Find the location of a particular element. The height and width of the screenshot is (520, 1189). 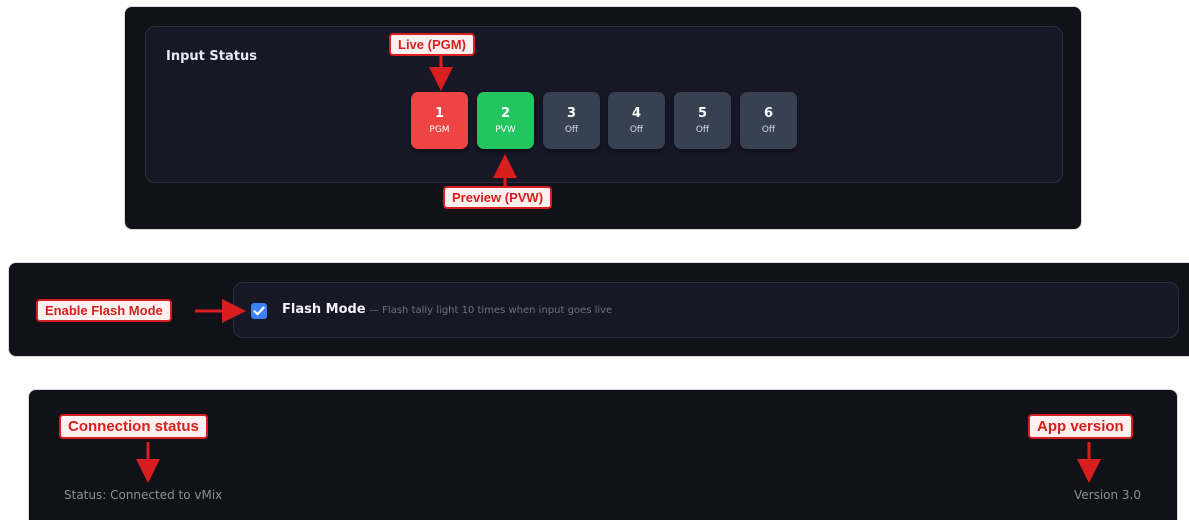

checkmark-icon is located at coordinates (259, 311).